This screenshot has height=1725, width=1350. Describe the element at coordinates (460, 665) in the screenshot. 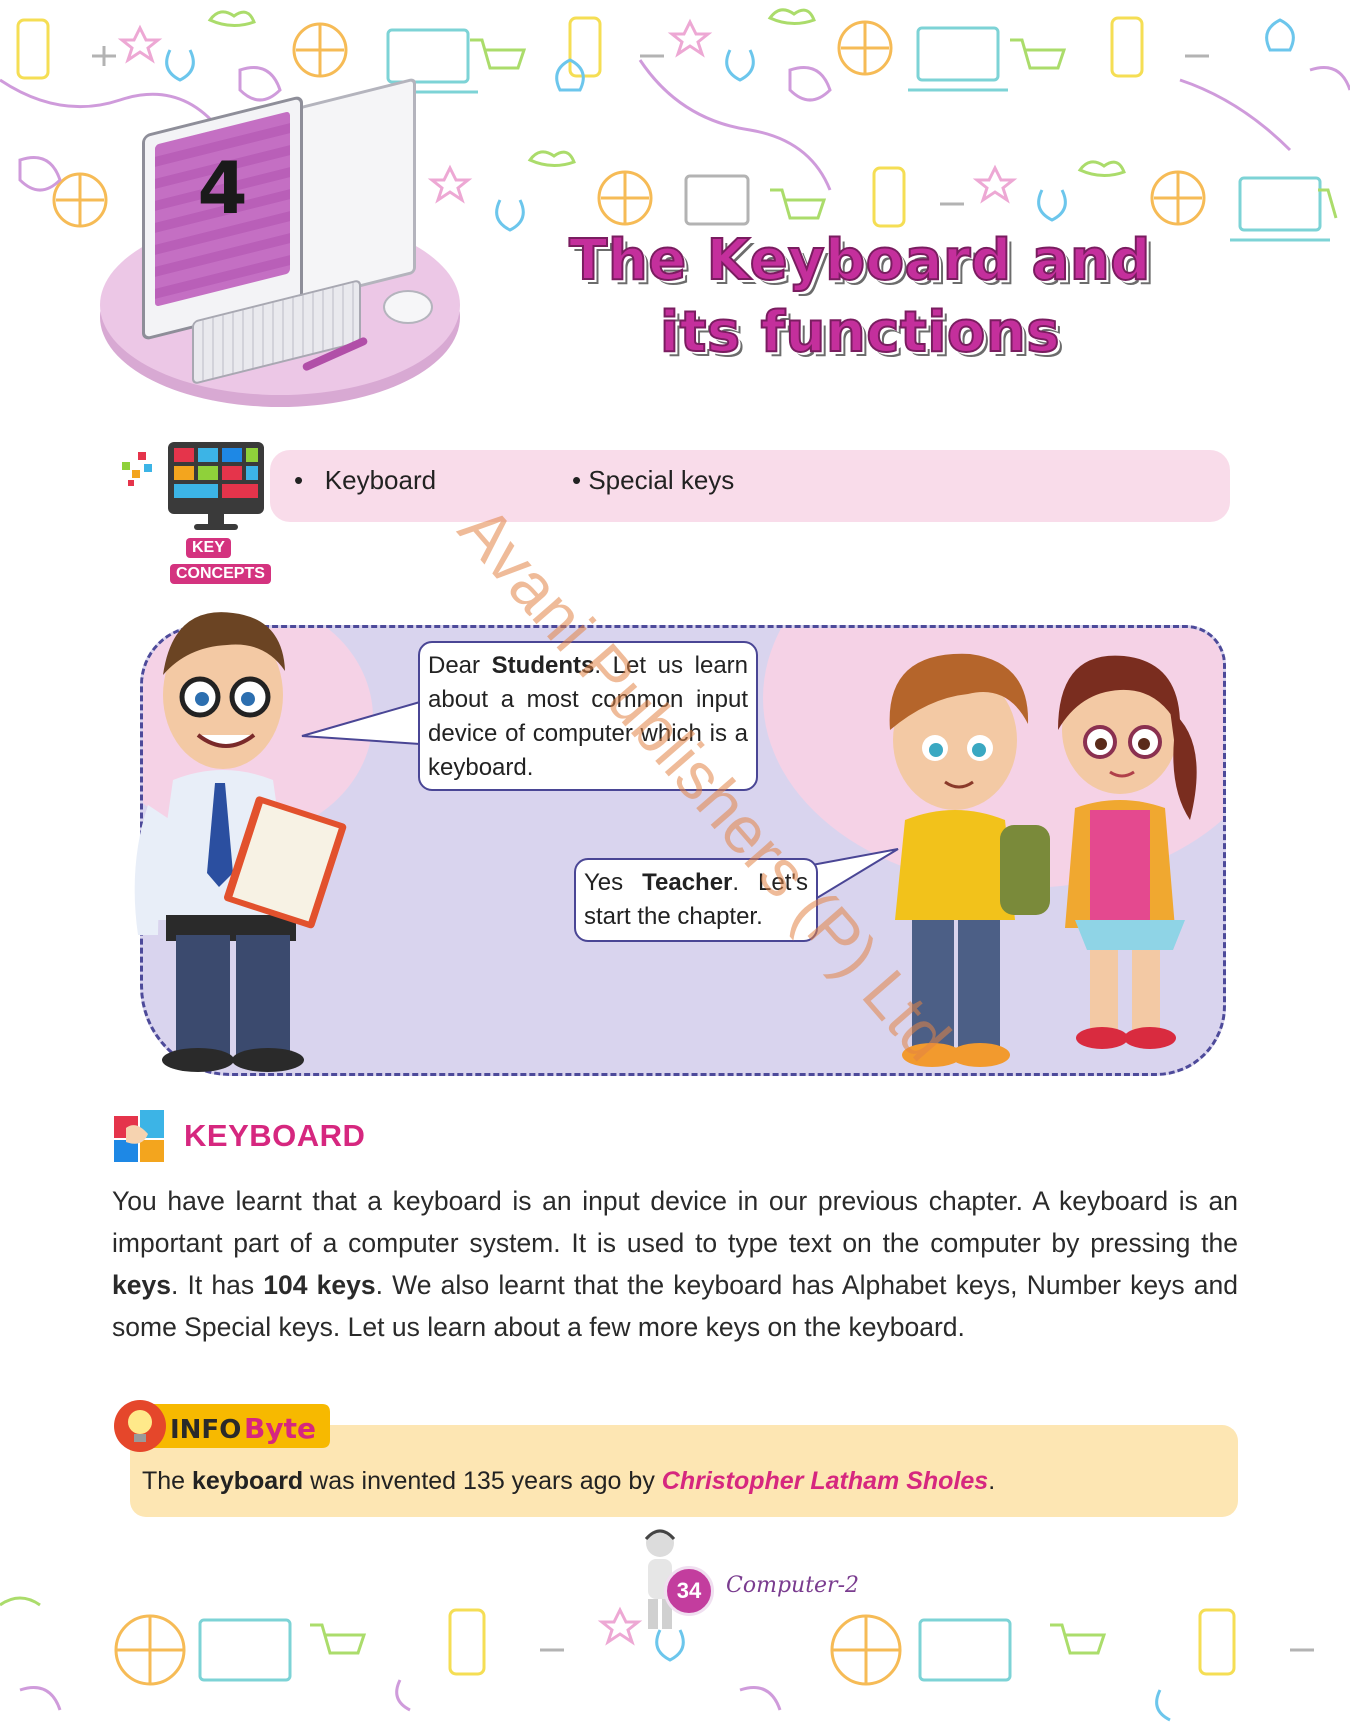

I see `teacher-greeting: Dear` at that location.